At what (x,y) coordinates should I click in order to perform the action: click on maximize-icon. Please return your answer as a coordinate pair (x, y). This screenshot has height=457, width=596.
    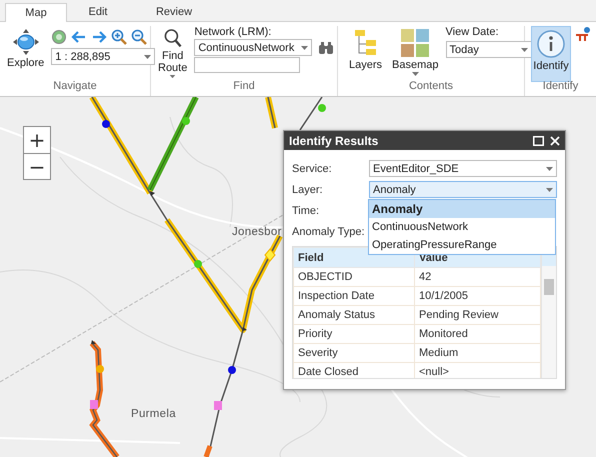
    Looking at the image, I should click on (538, 141).